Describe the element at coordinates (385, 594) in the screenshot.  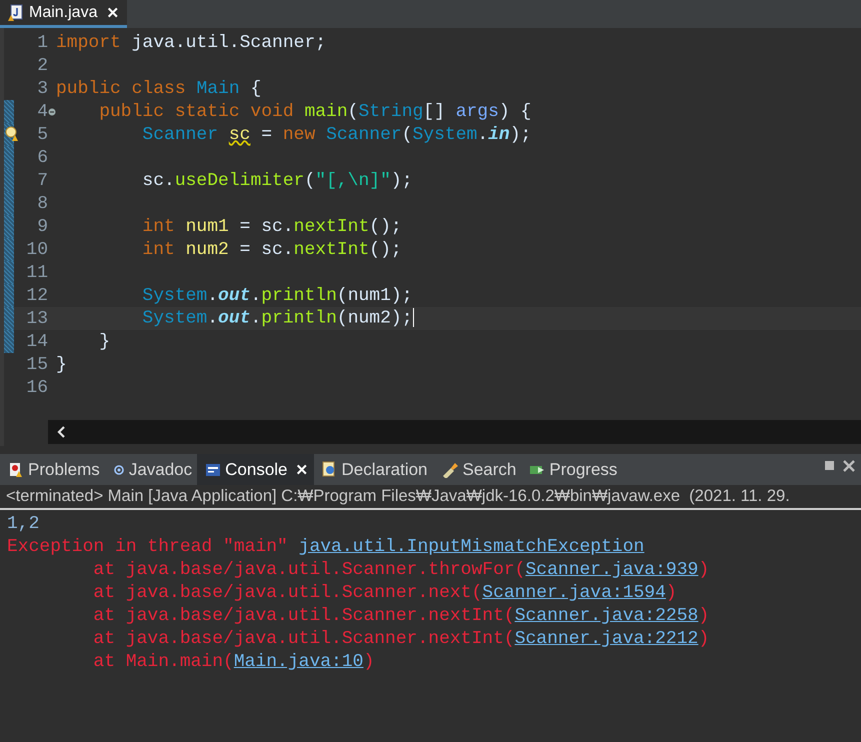
I see `console-line: at java.base/java.util.Scanner.next(Scanner.java:1594)` at that location.